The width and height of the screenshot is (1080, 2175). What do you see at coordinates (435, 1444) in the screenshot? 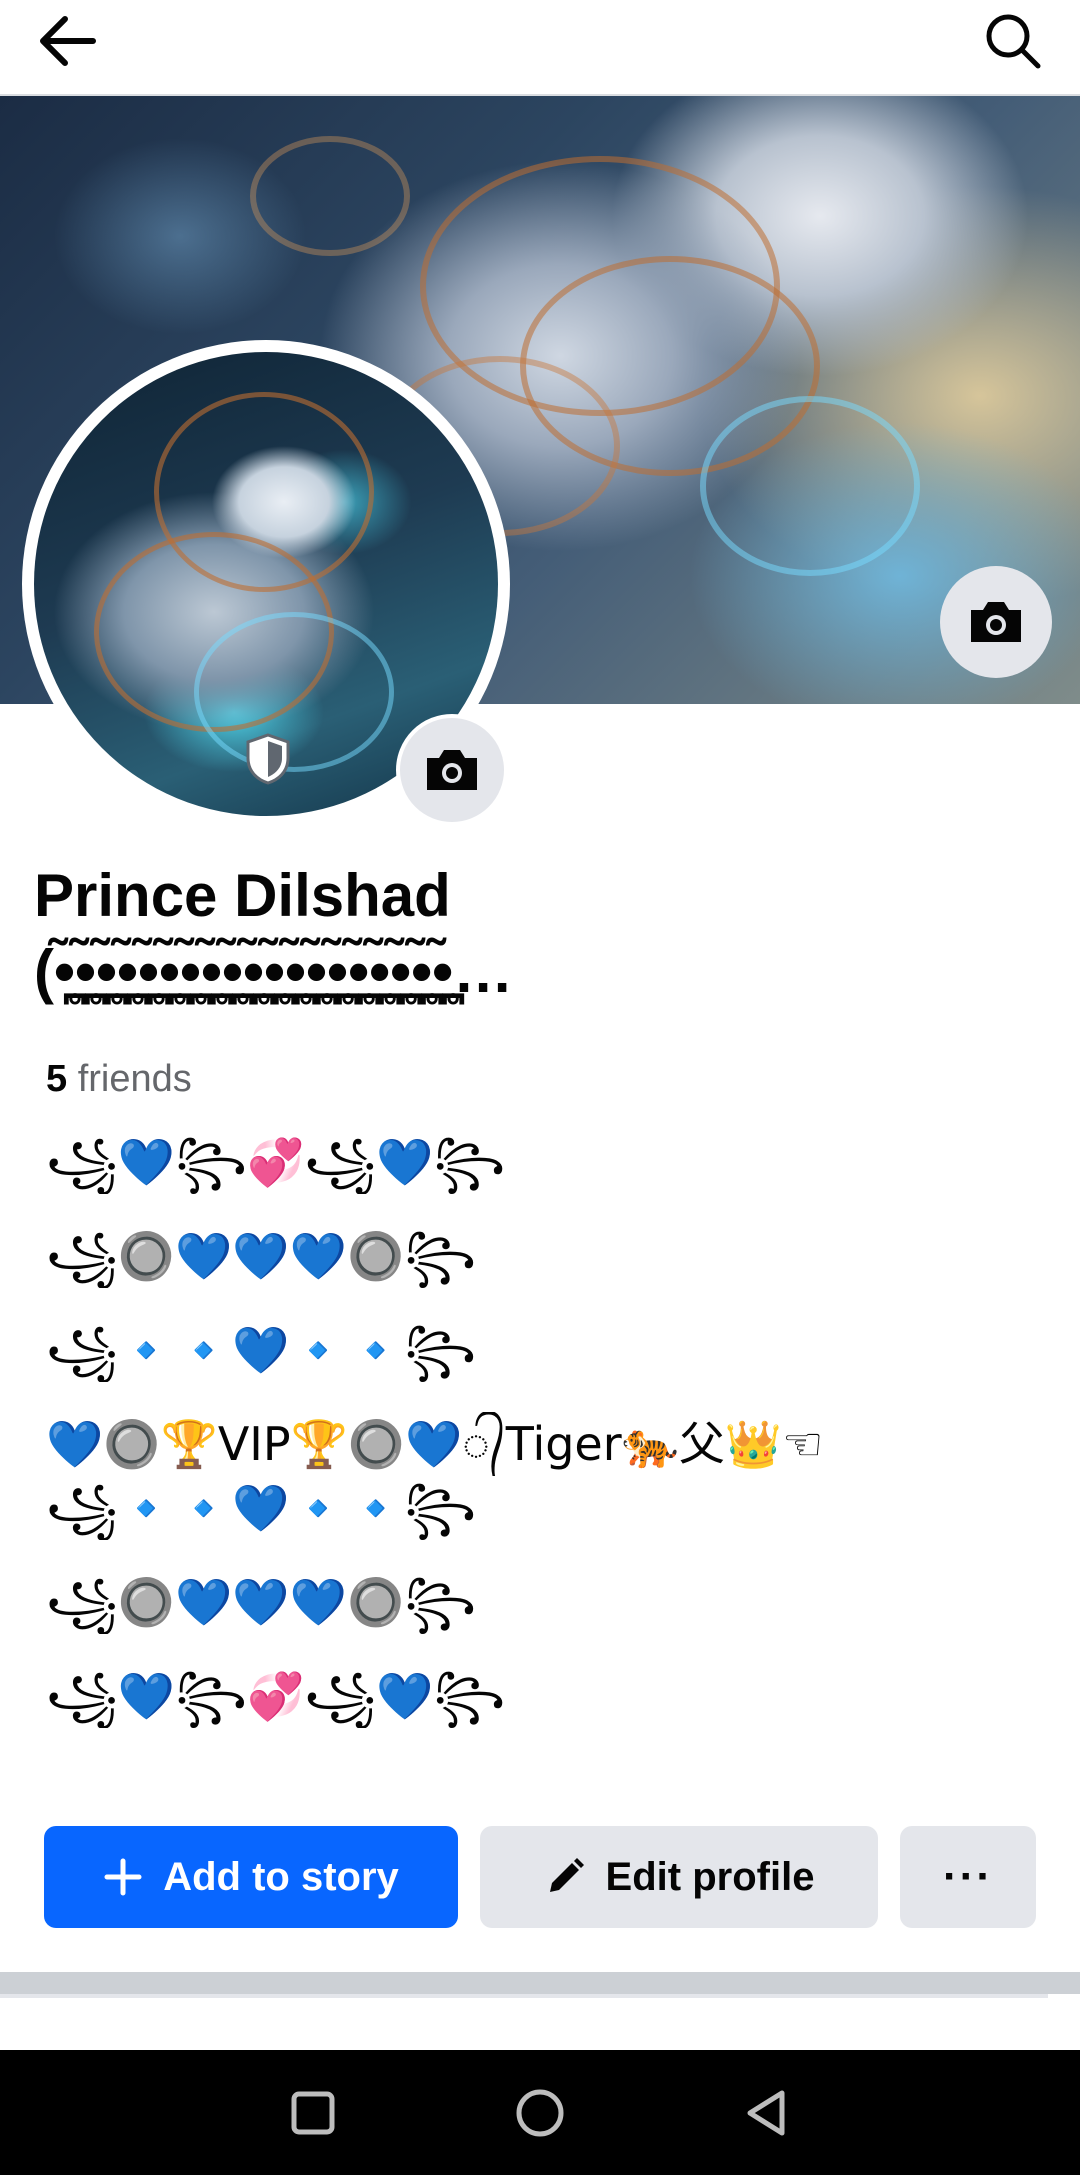
I see `bio-line: 💙🔘🏆VIP🏆🔘💙᭄Tiger🐅父👑☜` at bounding box center [435, 1444].